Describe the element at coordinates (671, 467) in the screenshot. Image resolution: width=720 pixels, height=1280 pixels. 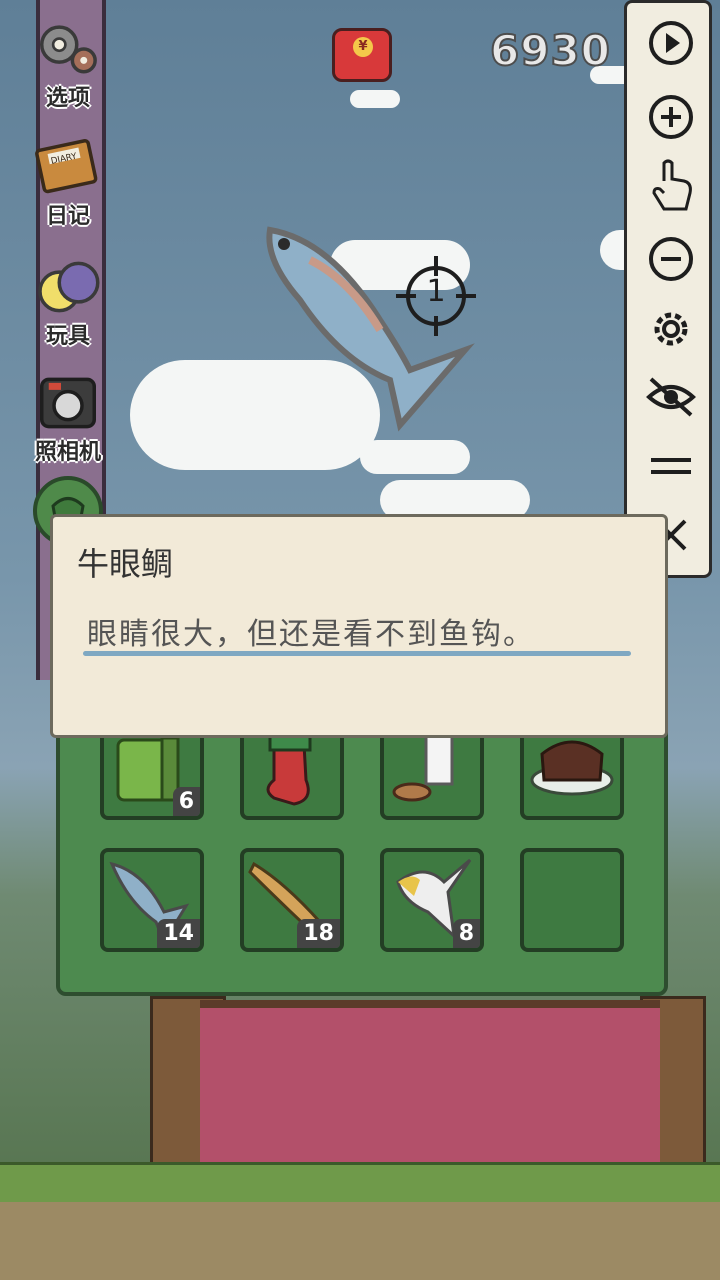
I see `menu-icon` at that location.